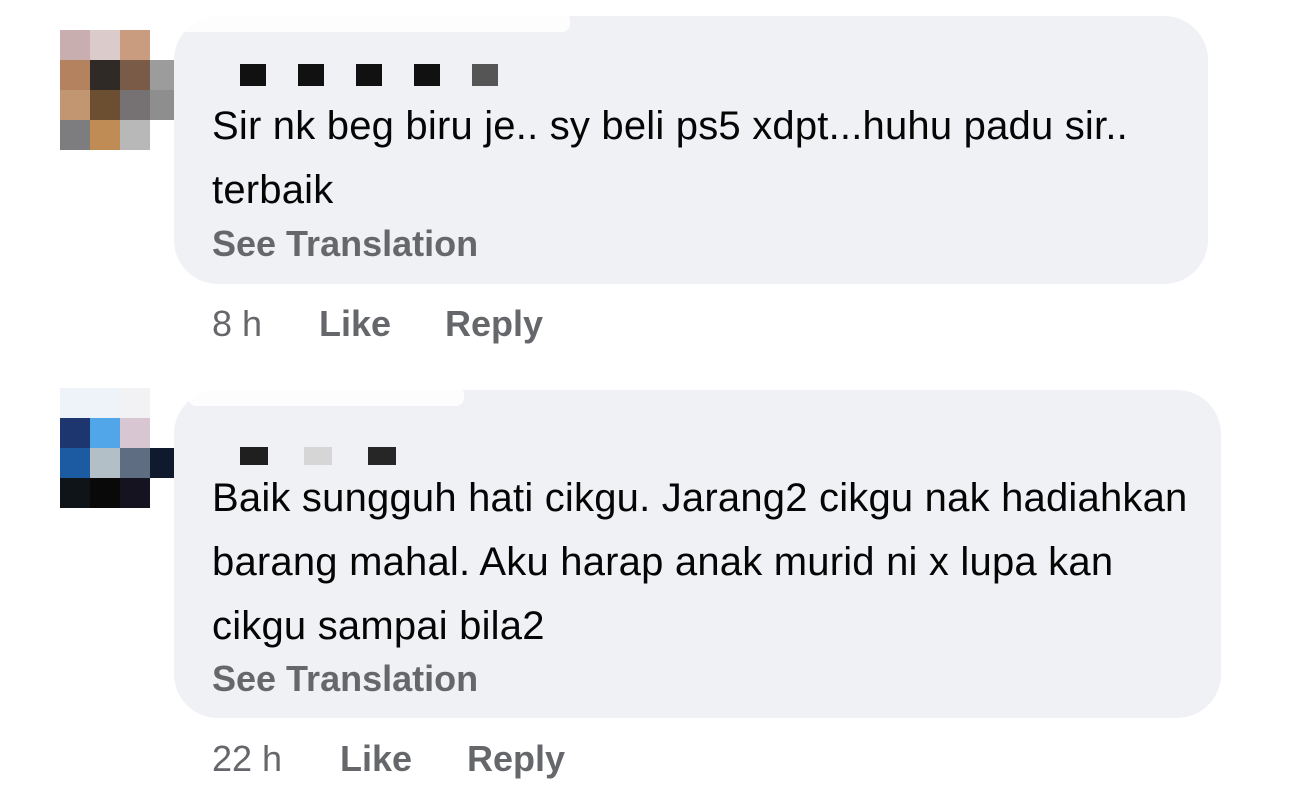 This screenshot has height=799, width=1290. What do you see at coordinates (237, 323) in the screenshot?
I see `timestamp: 8 h` at bounding box center [237, 323].